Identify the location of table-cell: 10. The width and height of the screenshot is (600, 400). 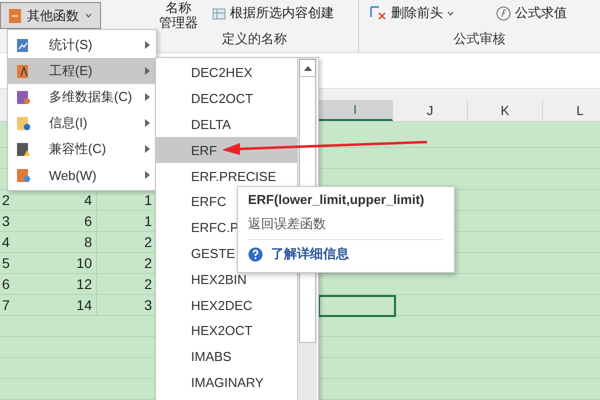
(57, 263).